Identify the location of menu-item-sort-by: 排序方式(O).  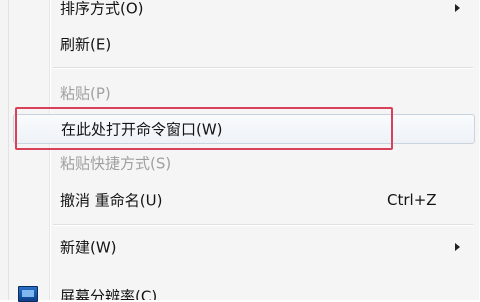
(244, 11).